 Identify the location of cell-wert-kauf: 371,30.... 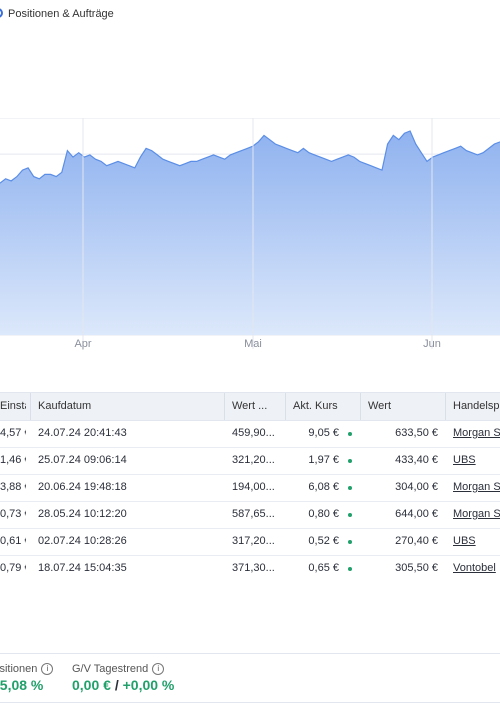
(253, 568).